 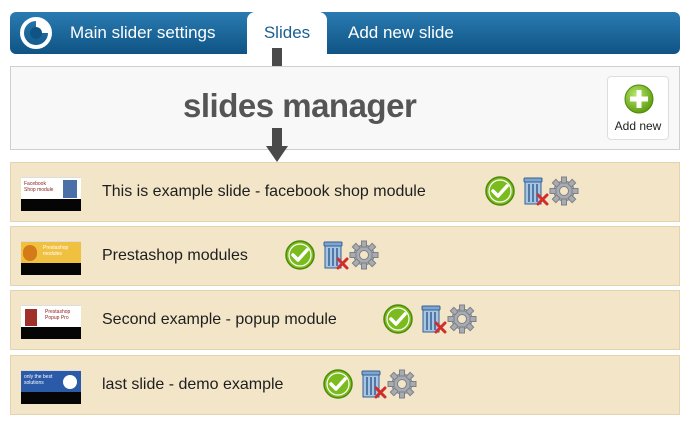 I want to click on app-logo-icon, so click(x=36, y=33).